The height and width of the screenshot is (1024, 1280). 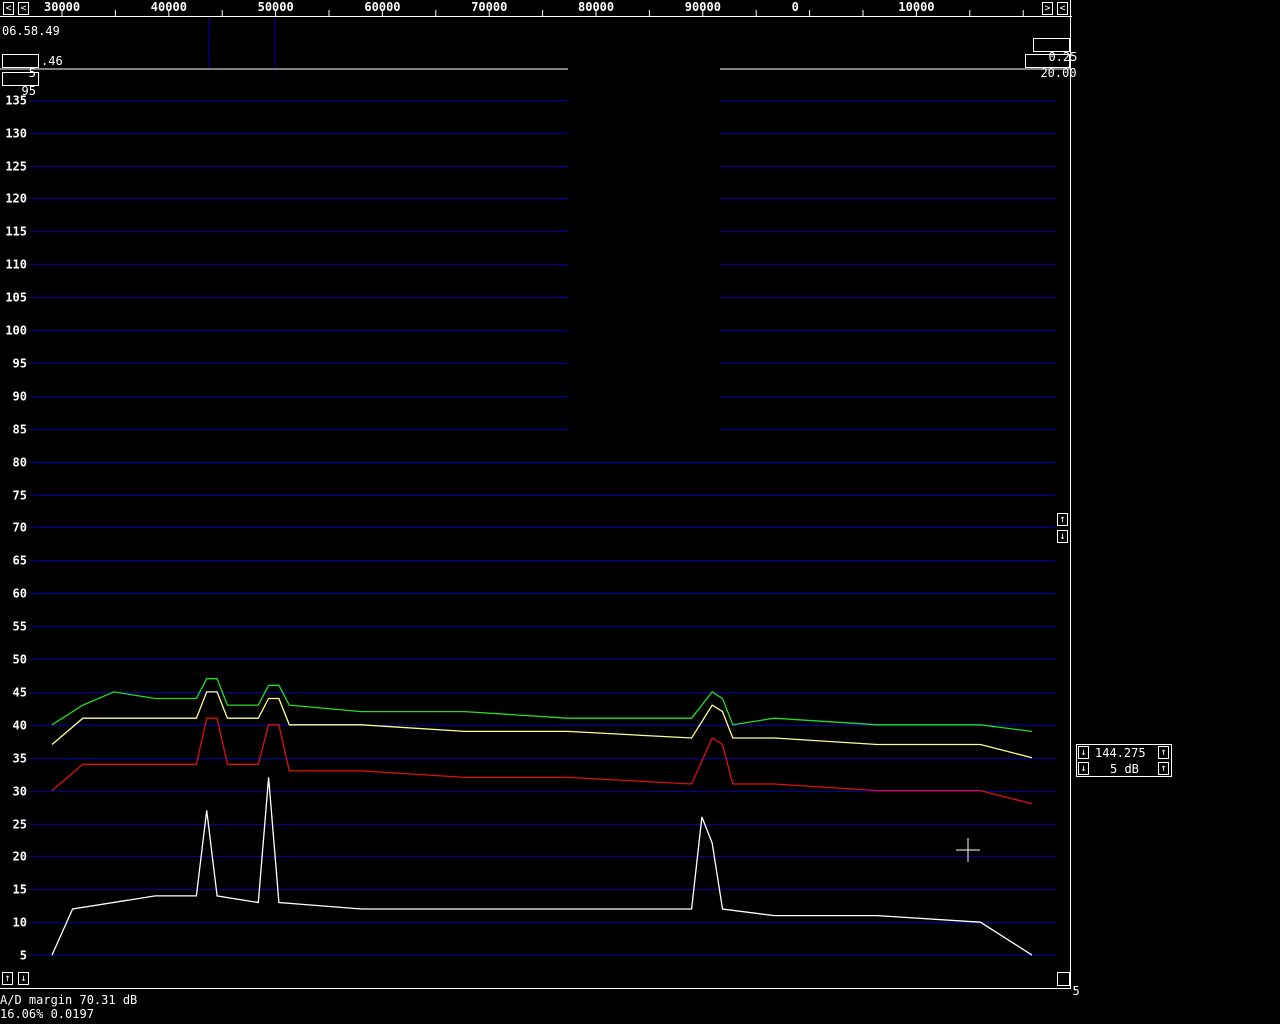 I want to click on y-axis-label: 125, so click(x=16, y=167).